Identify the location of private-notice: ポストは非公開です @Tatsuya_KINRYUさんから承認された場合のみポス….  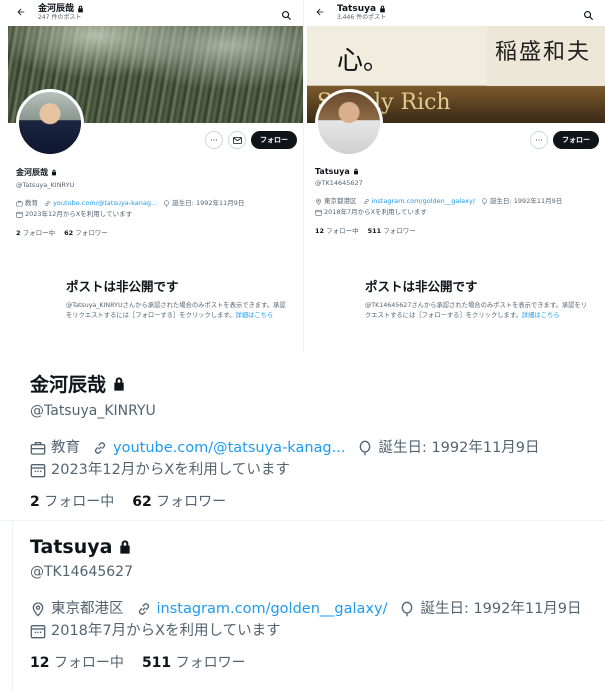
(178, 298).